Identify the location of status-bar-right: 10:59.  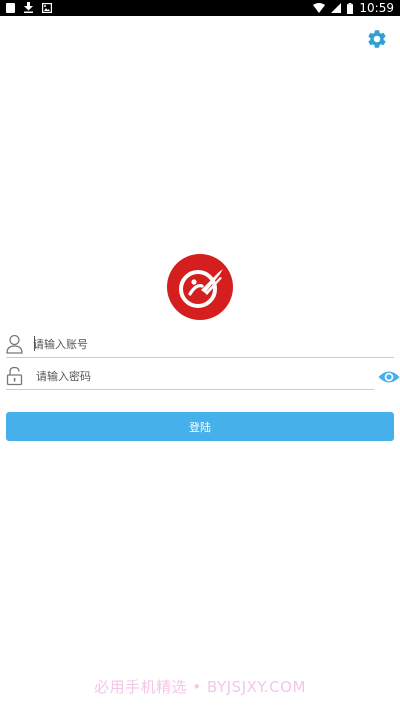
(353, 8).